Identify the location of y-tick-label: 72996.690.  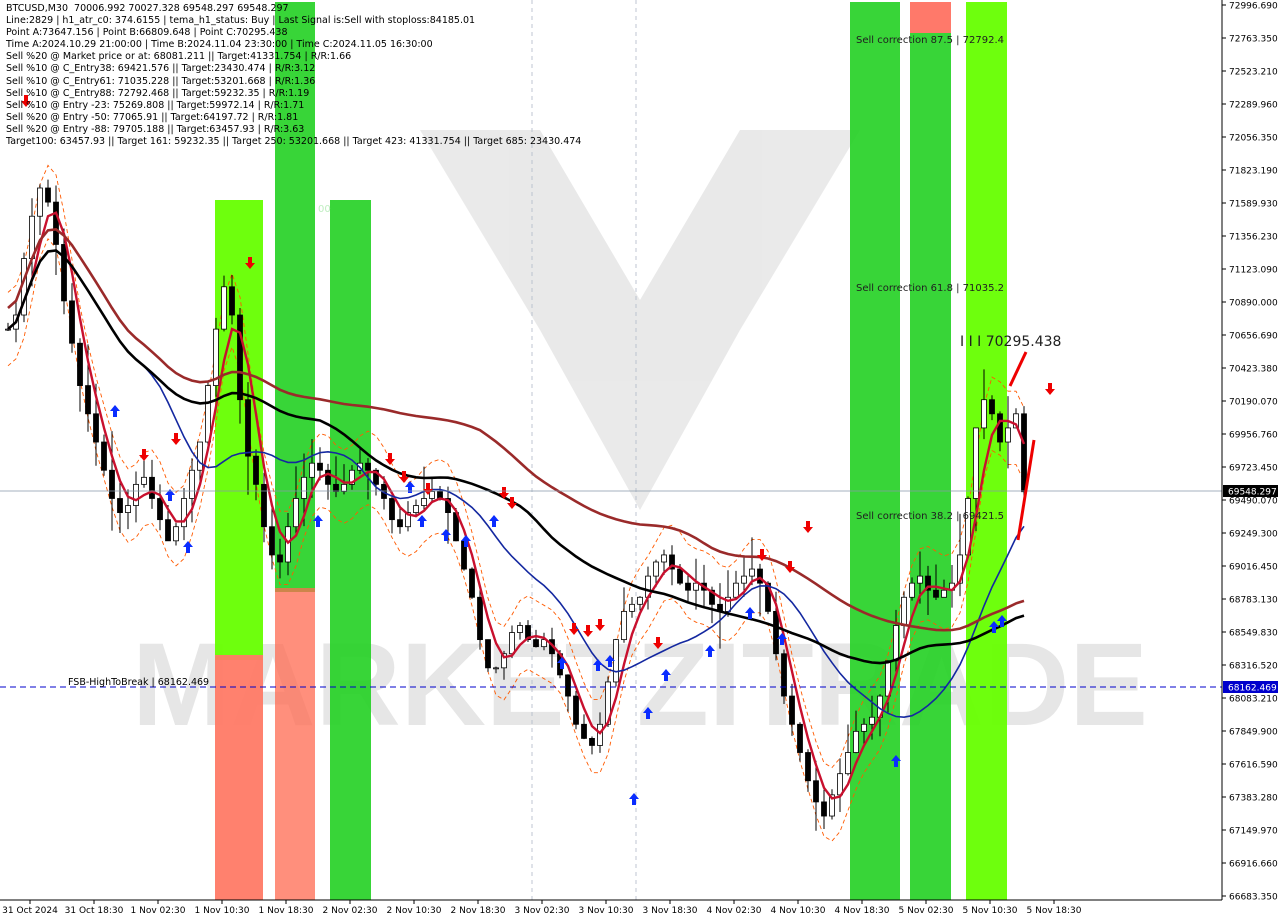
(1253, 7).